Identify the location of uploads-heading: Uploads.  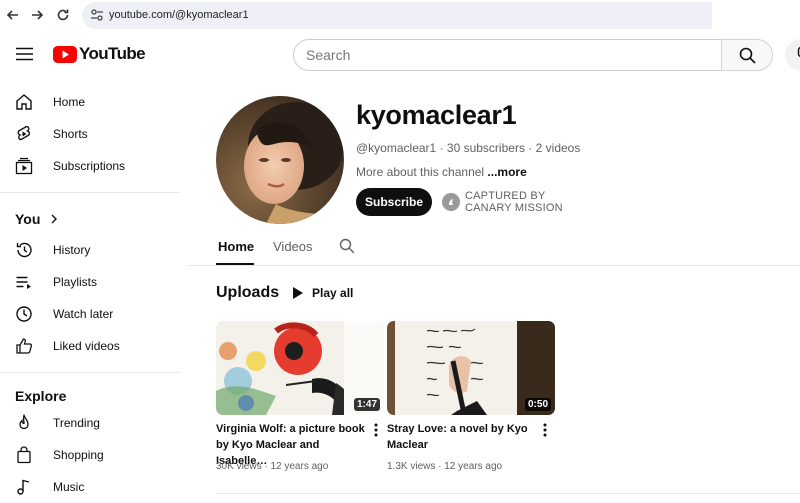
(247, 293).